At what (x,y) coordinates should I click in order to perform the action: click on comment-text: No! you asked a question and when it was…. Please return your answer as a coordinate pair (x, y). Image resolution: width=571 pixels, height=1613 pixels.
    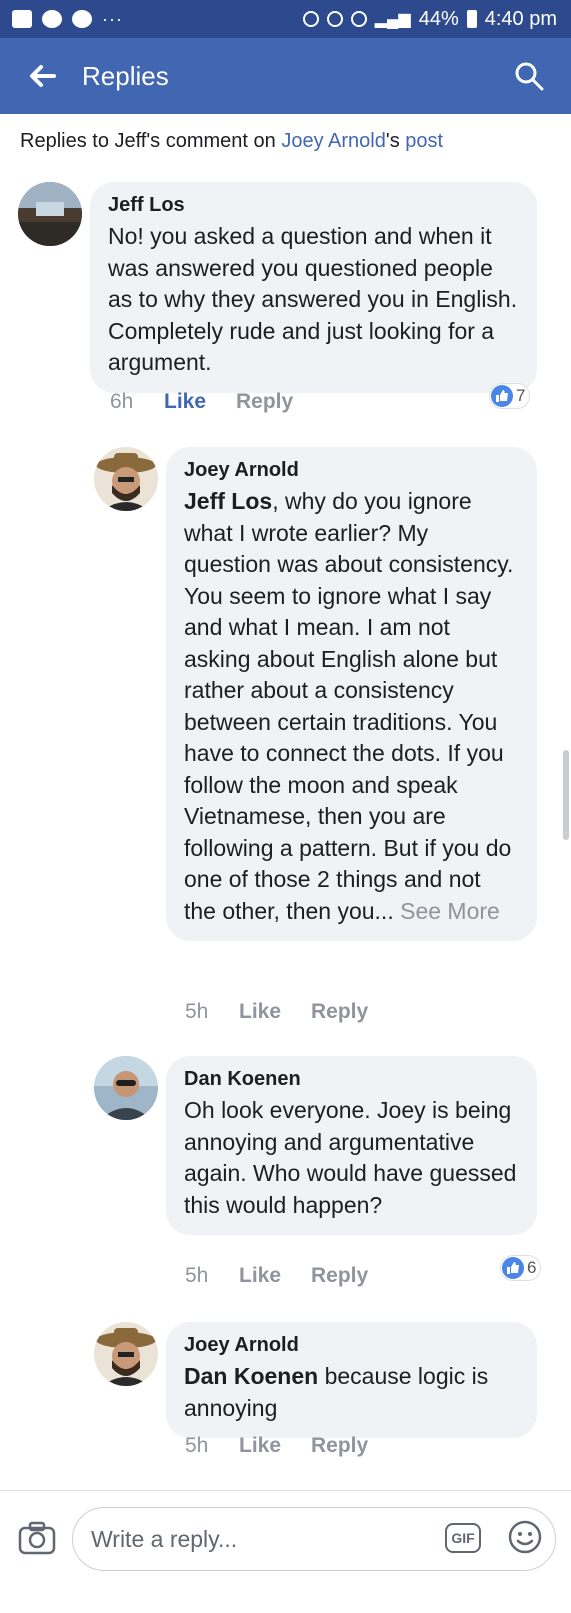
    Looking at the image, I should click on (313, 299).